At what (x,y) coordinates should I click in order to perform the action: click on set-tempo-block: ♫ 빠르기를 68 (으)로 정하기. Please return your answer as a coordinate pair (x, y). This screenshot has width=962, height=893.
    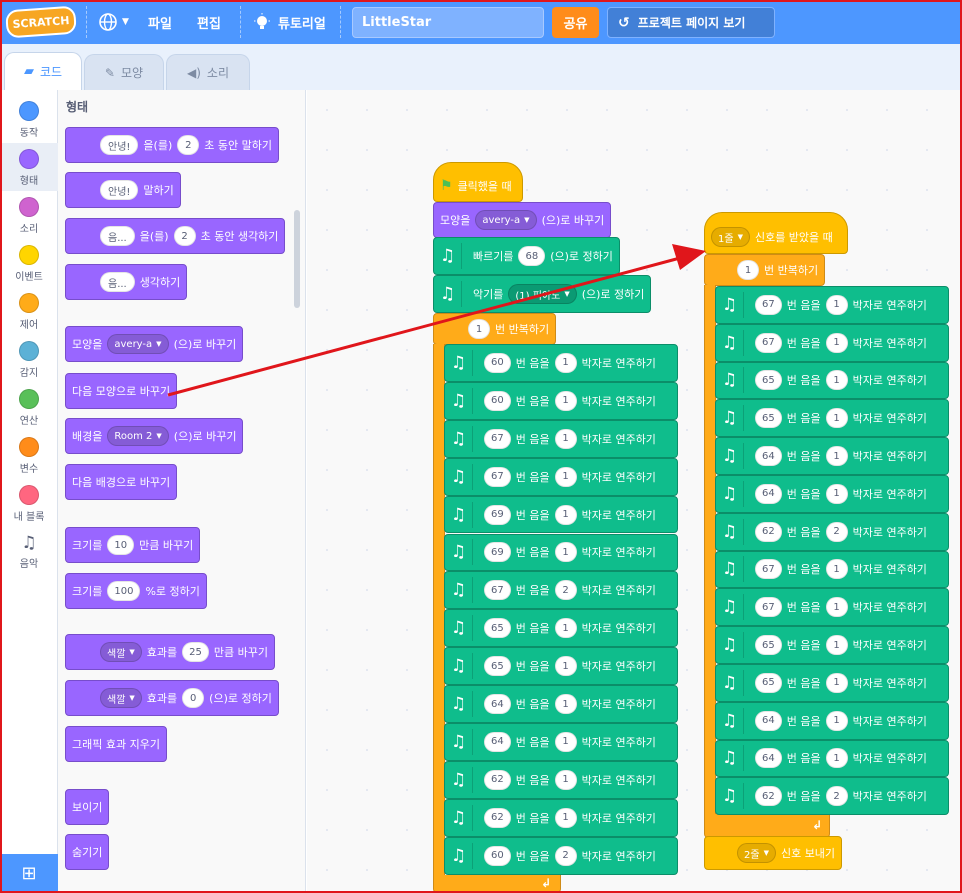
    Looking at the image, I should click on (526, 256).